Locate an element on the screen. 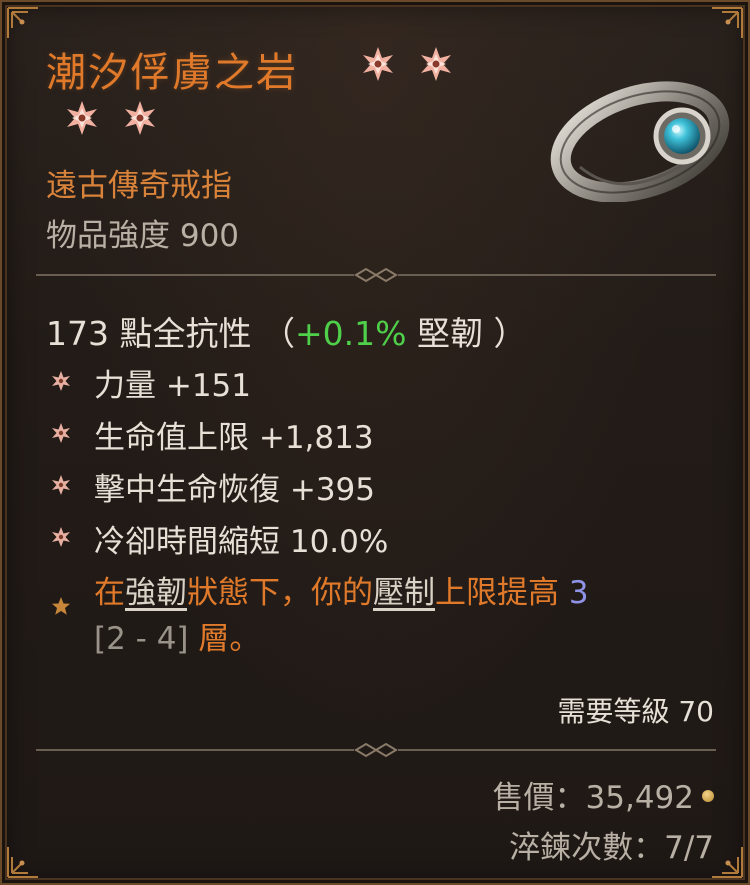  base-stat: 173 點全抗性 （+0.1% 堅韌 ） is located at coordinates (286, 331).